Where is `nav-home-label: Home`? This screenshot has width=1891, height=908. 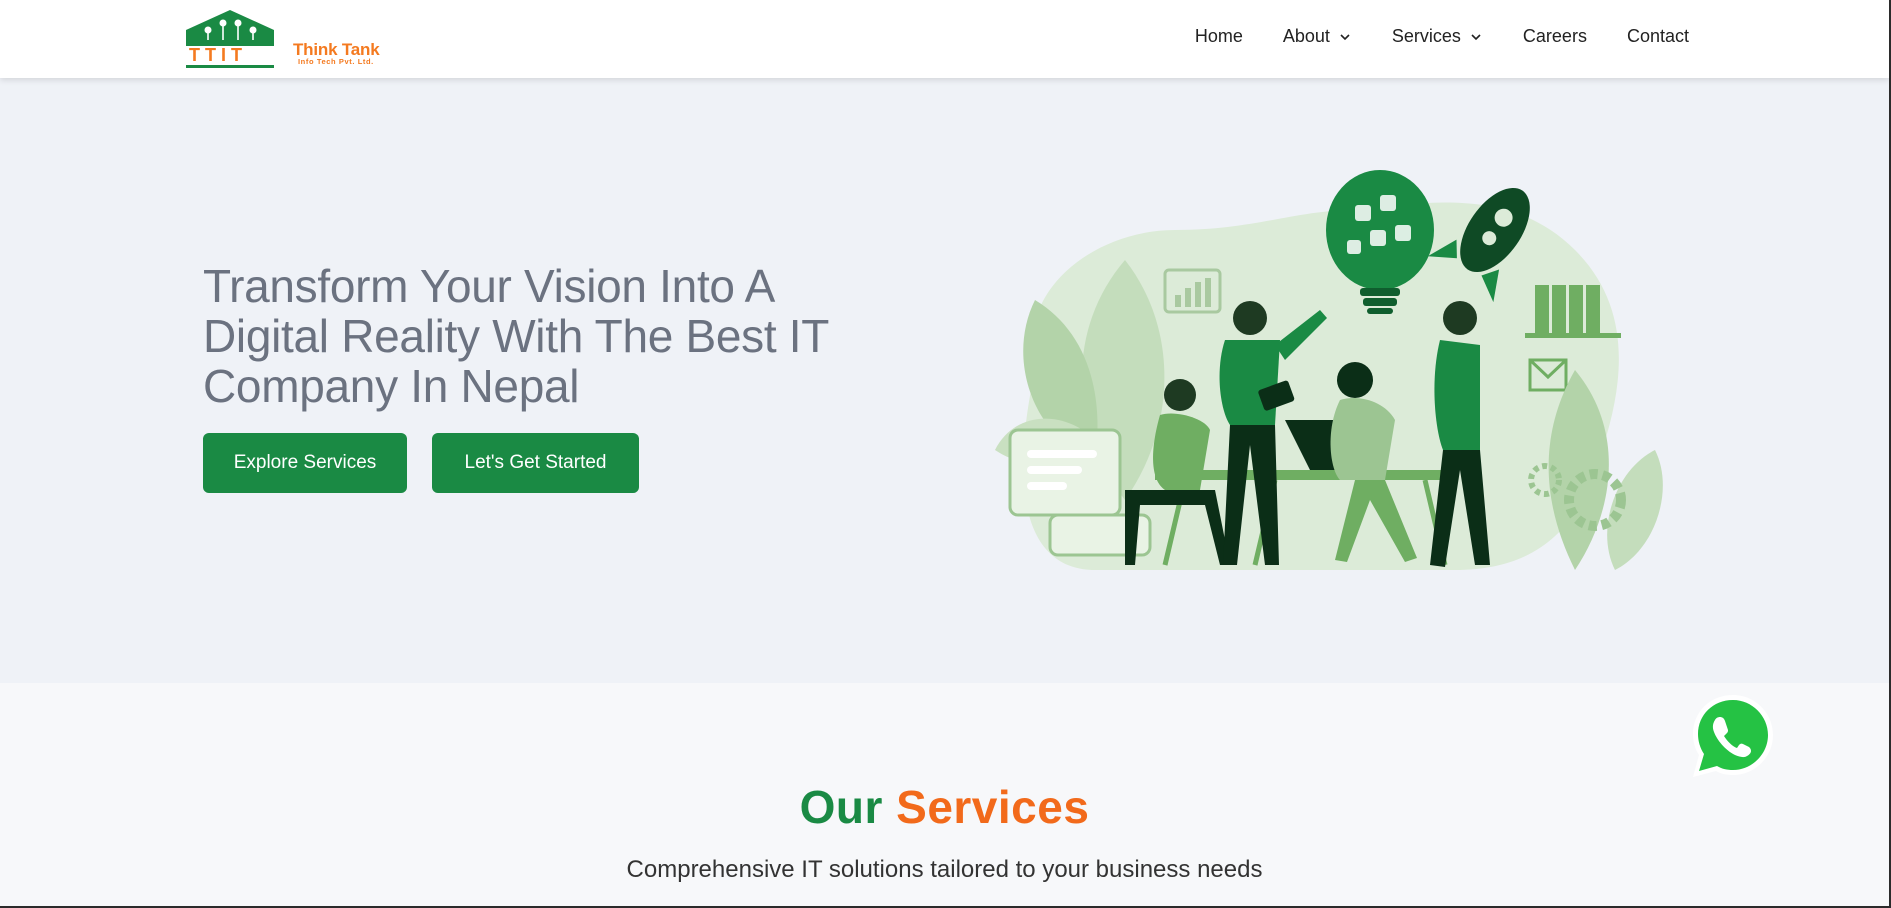
nav-home-label: Home is located at coordinates (1218, 36).